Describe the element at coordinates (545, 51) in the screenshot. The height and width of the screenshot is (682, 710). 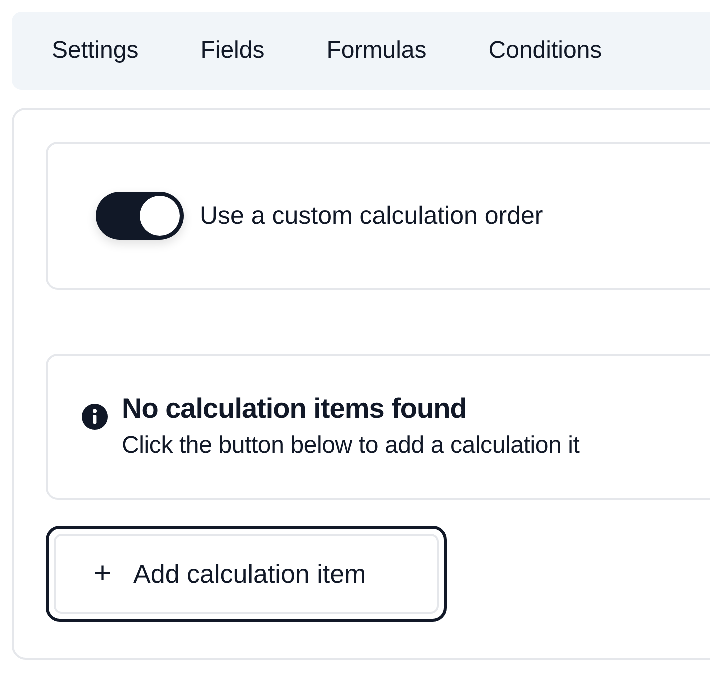
I see `tab: Conditions` at that location.